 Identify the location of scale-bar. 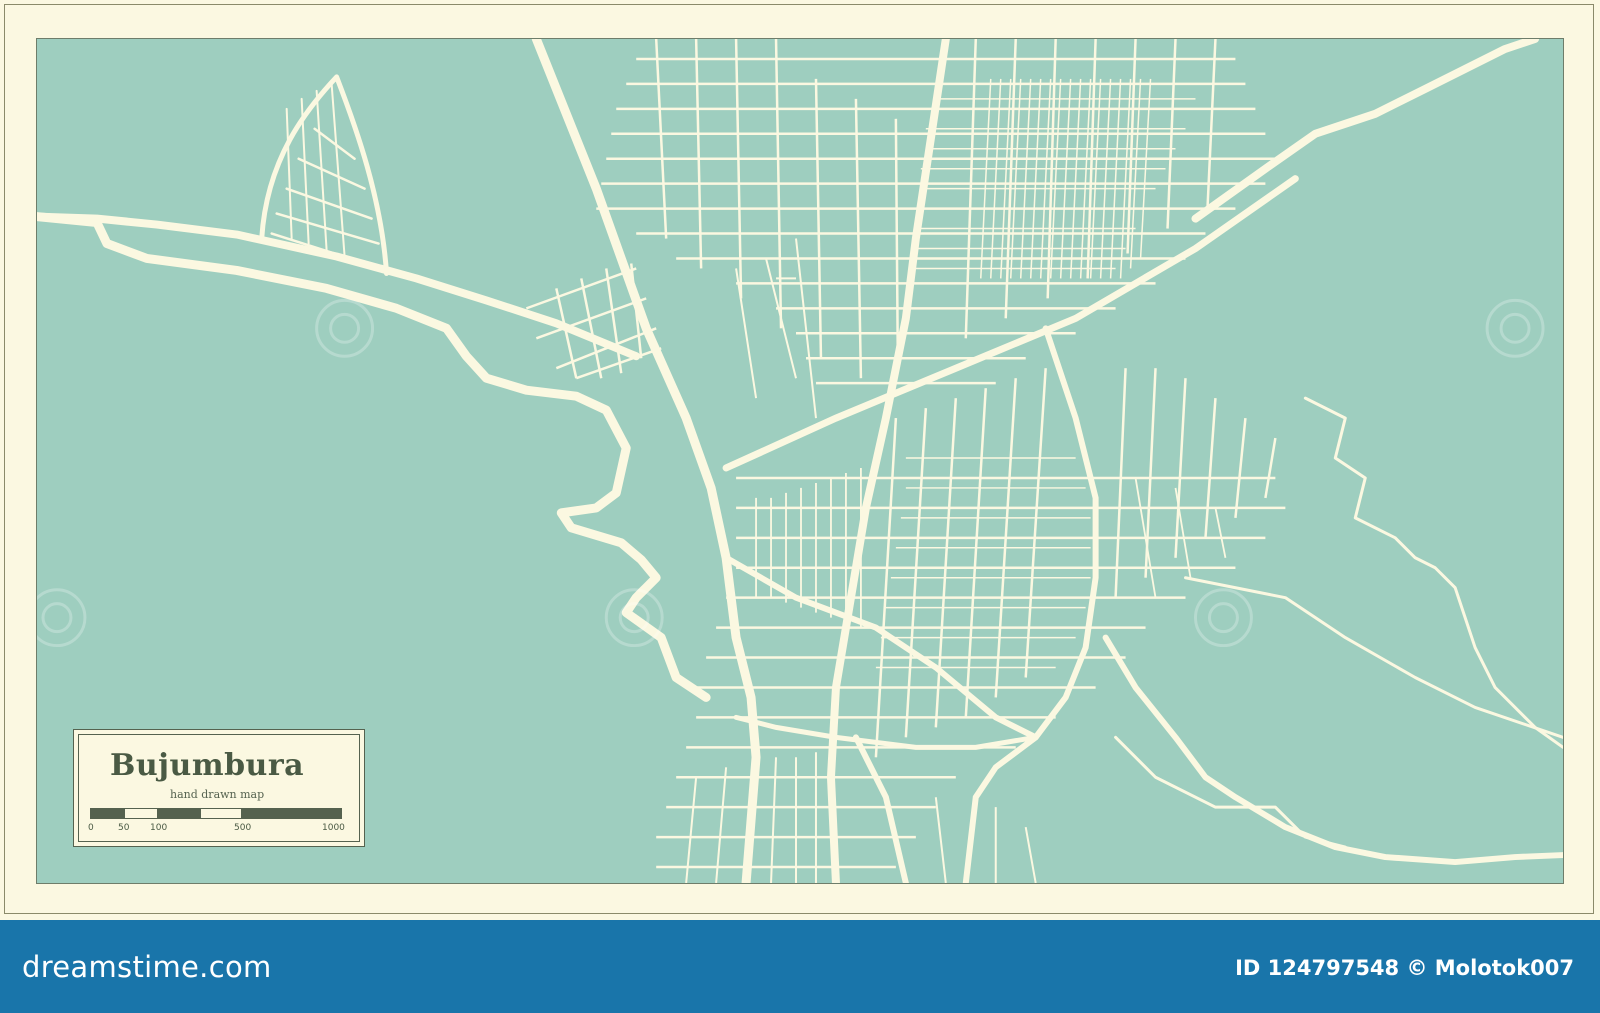
(216, 813).